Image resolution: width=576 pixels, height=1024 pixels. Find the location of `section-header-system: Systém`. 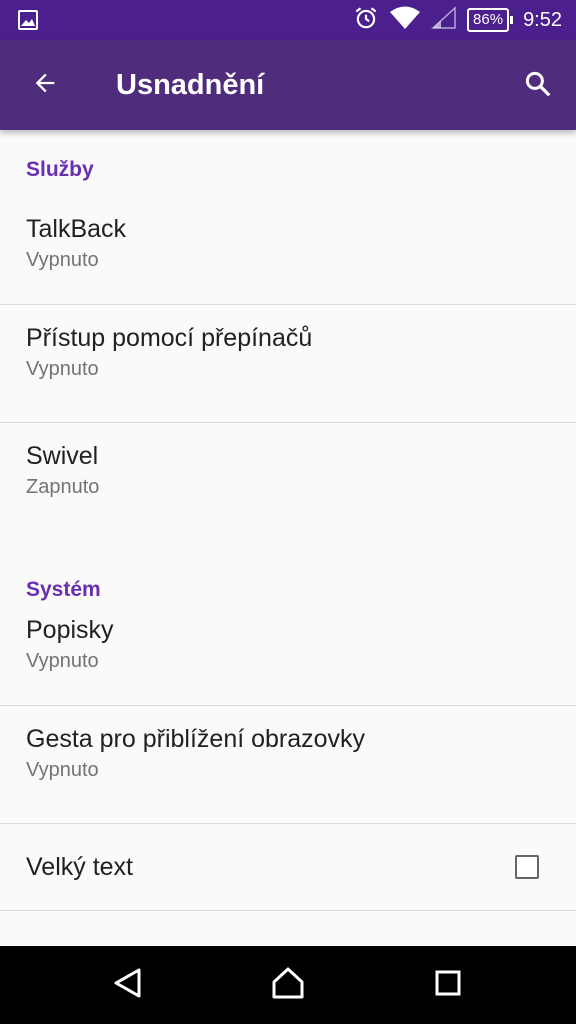

section-header-system: Systém is located at coordinates (63, 589).